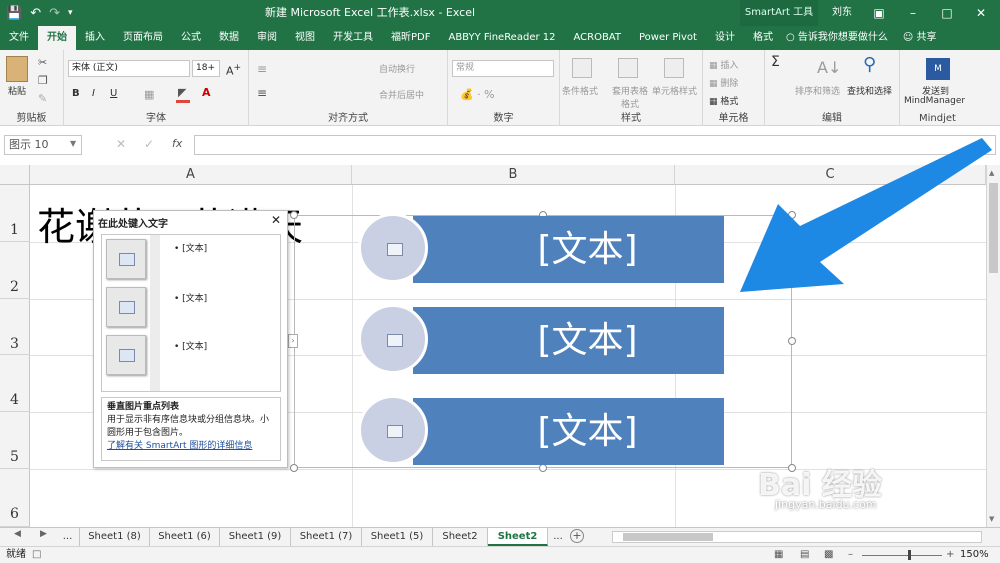  Describe the element at coordinates (15, 498) in the screenshot. I see `row-header-6: 6` at that location.